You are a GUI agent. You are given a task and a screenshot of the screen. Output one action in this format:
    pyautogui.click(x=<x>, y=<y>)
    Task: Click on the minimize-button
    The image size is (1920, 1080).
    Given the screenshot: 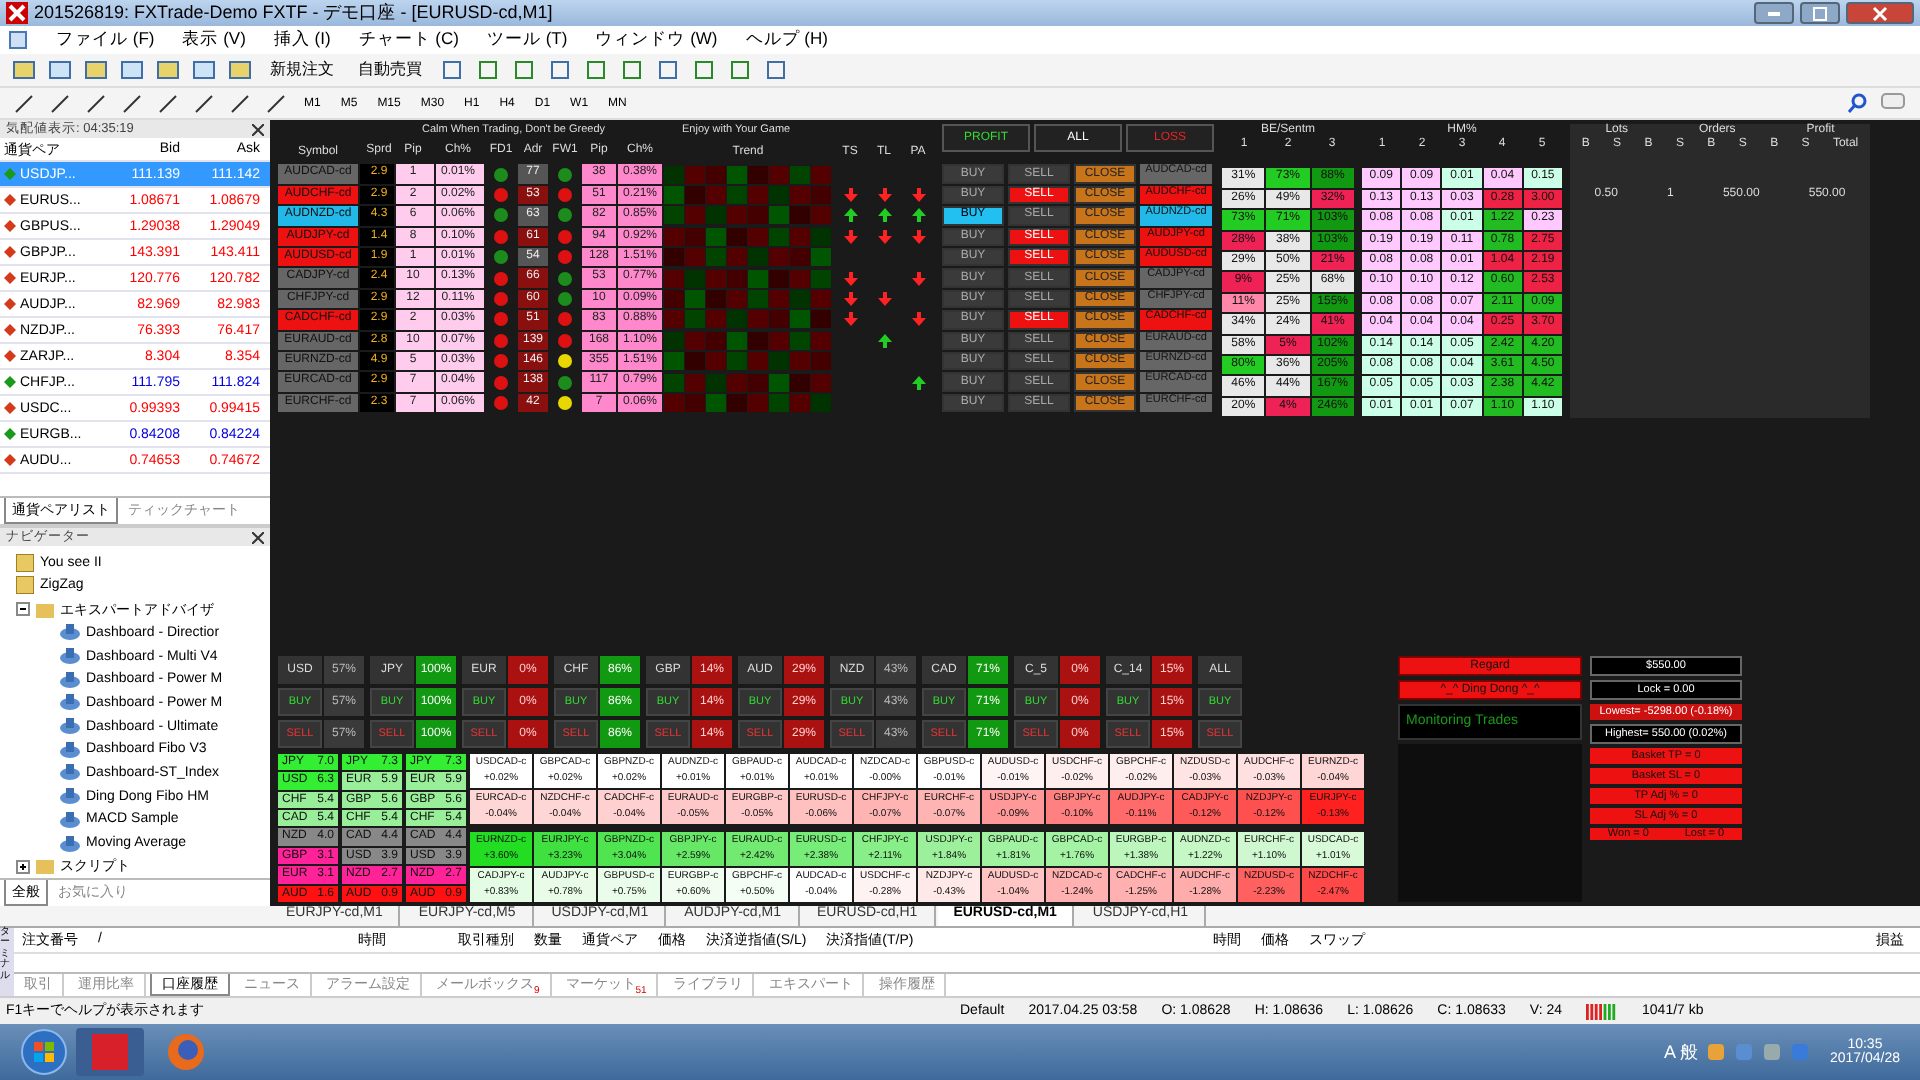 What is the action you would take?
    pyautogui.click(x=1774, y=13)
    